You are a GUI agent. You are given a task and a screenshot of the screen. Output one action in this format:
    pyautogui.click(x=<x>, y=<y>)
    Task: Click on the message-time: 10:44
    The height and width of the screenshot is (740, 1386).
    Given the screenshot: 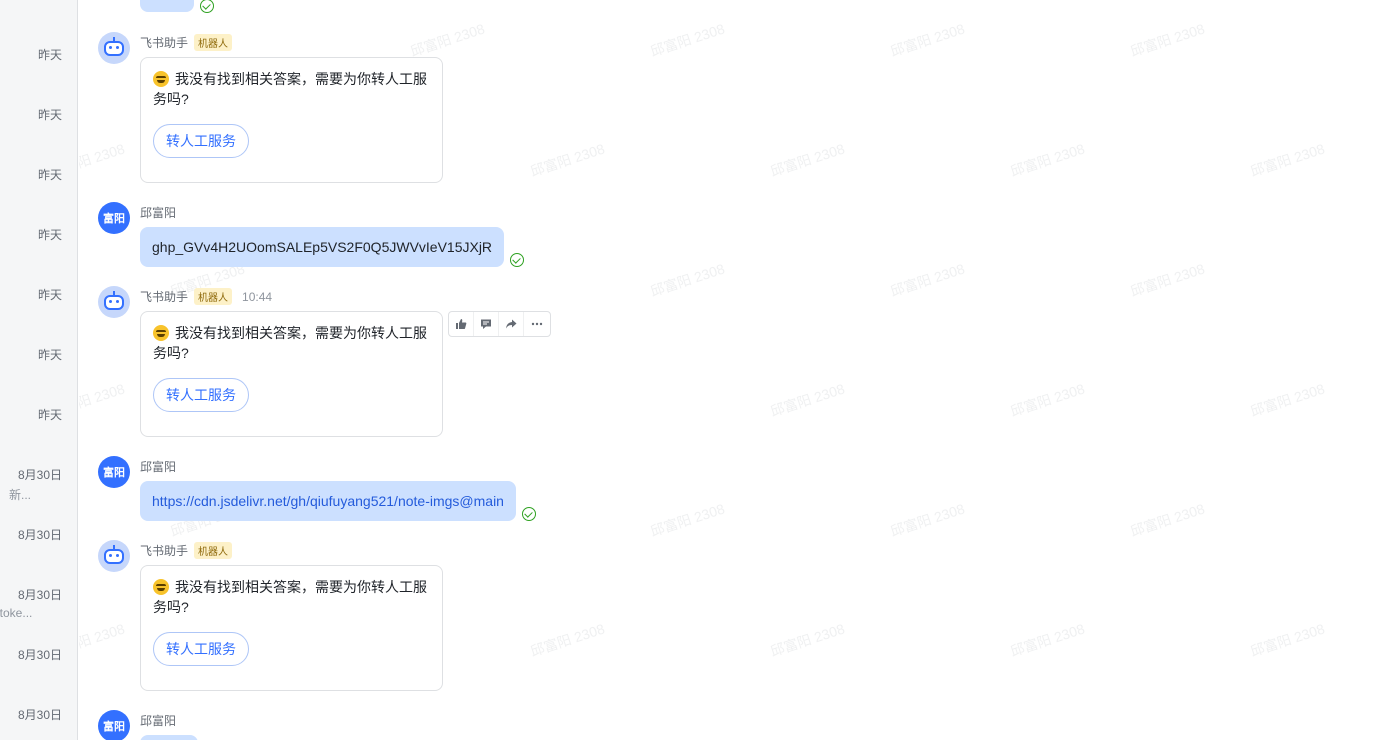 What is the action you would take?
    pyautogui.click(x=257, y=296)
    